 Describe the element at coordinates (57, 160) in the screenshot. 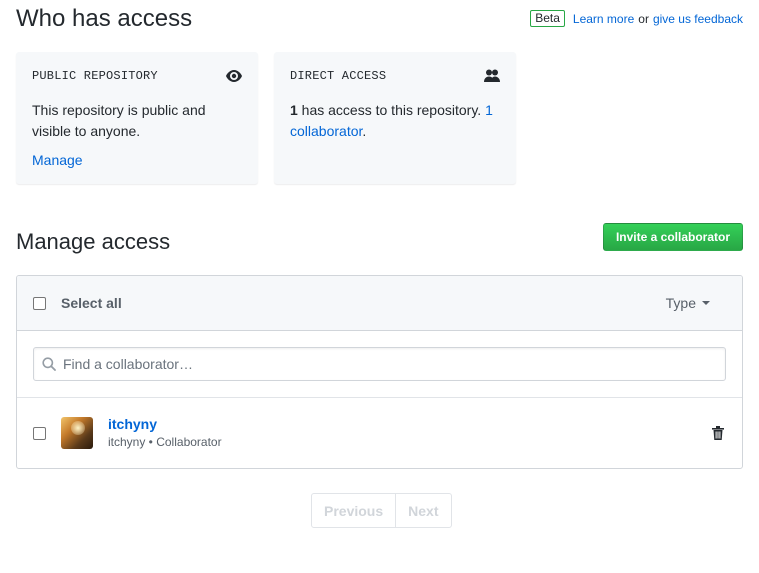

I see `manage-visibility-link: Manage` at that location.